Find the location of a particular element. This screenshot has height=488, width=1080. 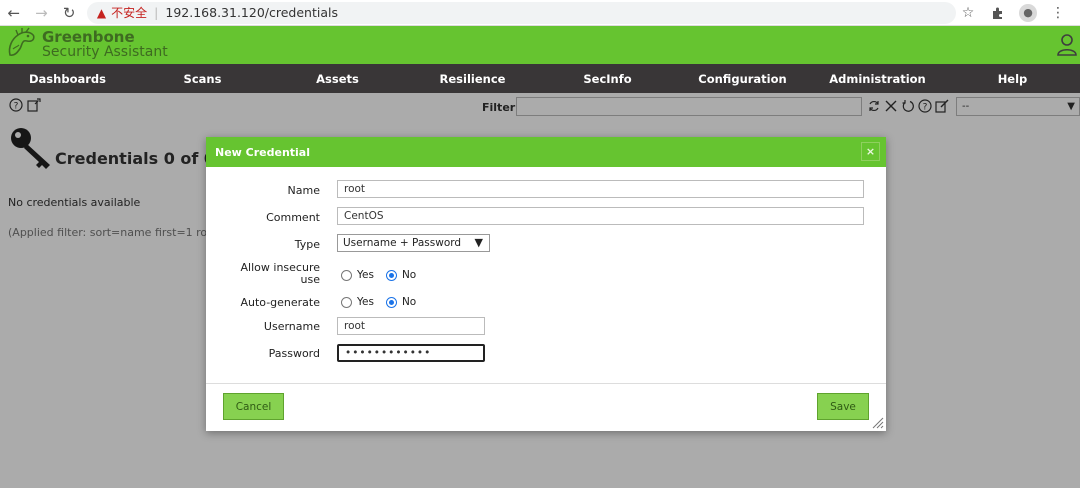

user-icon is located at coordinates (1067, 45).